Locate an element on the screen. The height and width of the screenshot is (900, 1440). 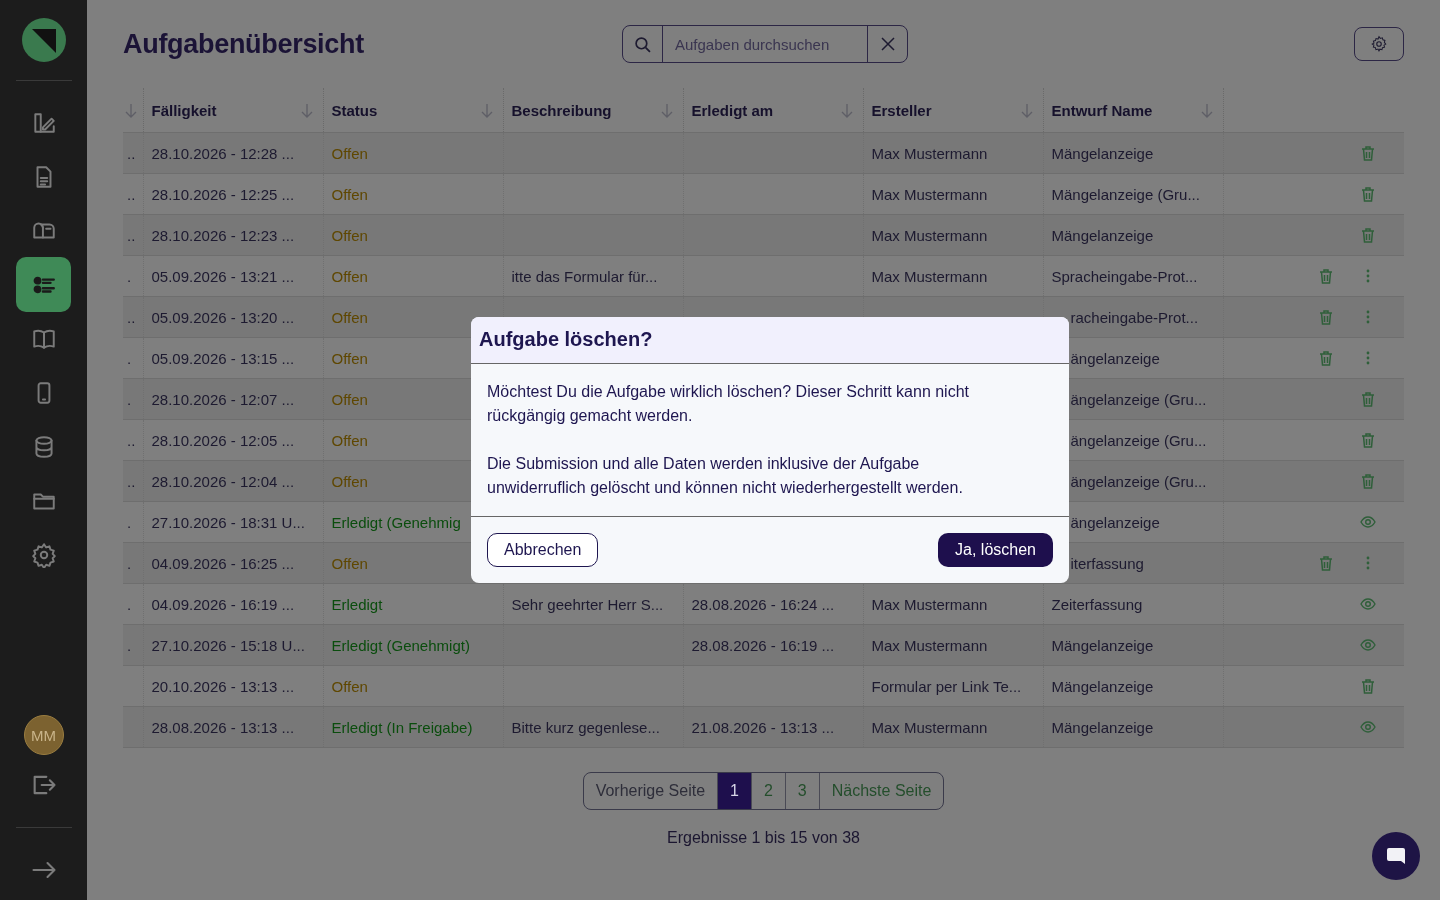
table-cell: iterfassung is located at coordinates (1107, 563).